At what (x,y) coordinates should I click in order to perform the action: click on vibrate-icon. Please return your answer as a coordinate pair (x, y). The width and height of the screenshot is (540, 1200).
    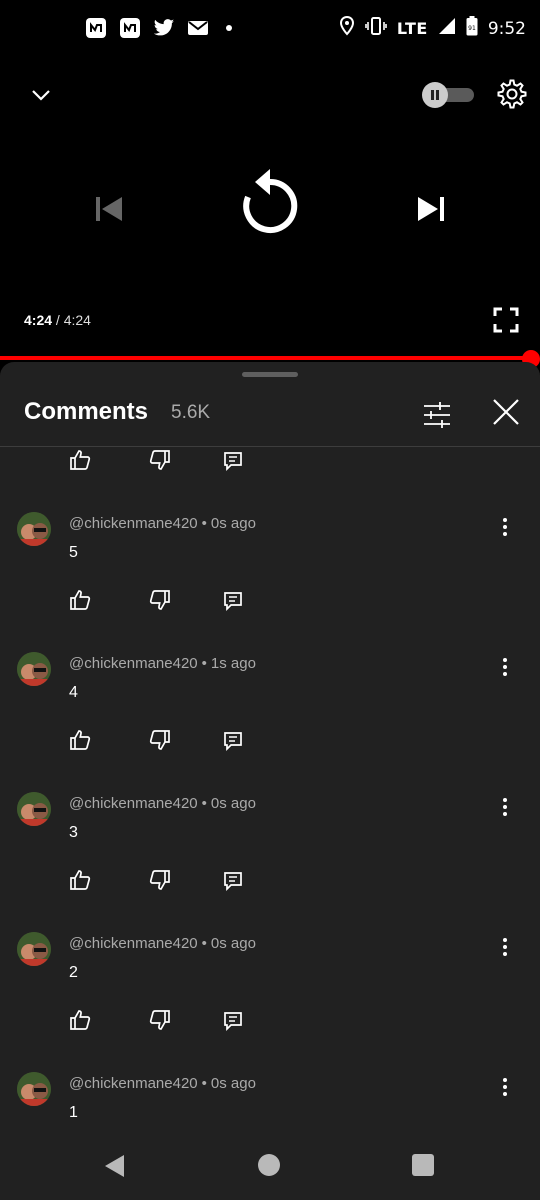
    Looking at the image, I should click on (376, 28).